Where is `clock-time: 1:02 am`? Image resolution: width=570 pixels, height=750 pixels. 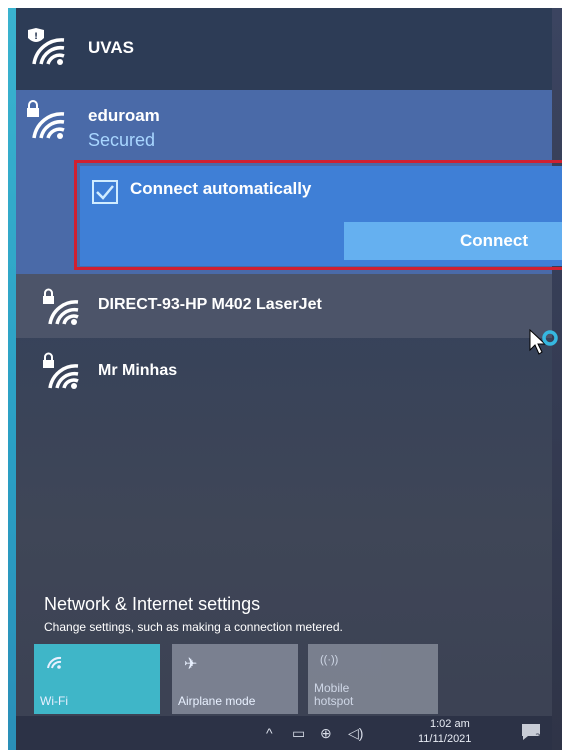 clock-time: 1:02 am is located at coordinates (450, 724).